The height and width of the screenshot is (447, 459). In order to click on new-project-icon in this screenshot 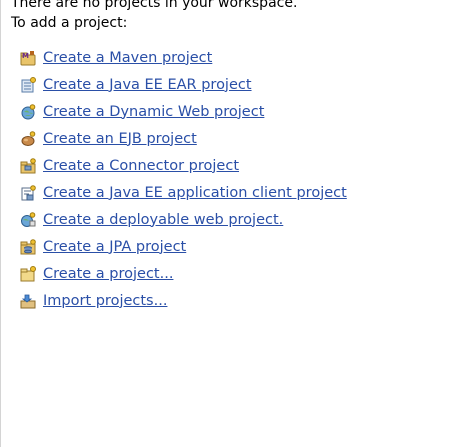, I will do `click(28, 273)`.